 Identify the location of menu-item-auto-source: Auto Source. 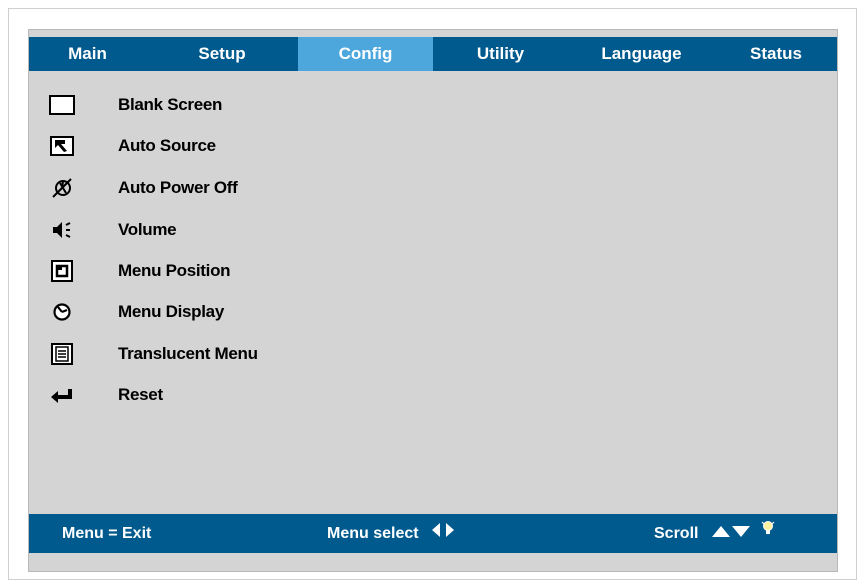
(255, 146).